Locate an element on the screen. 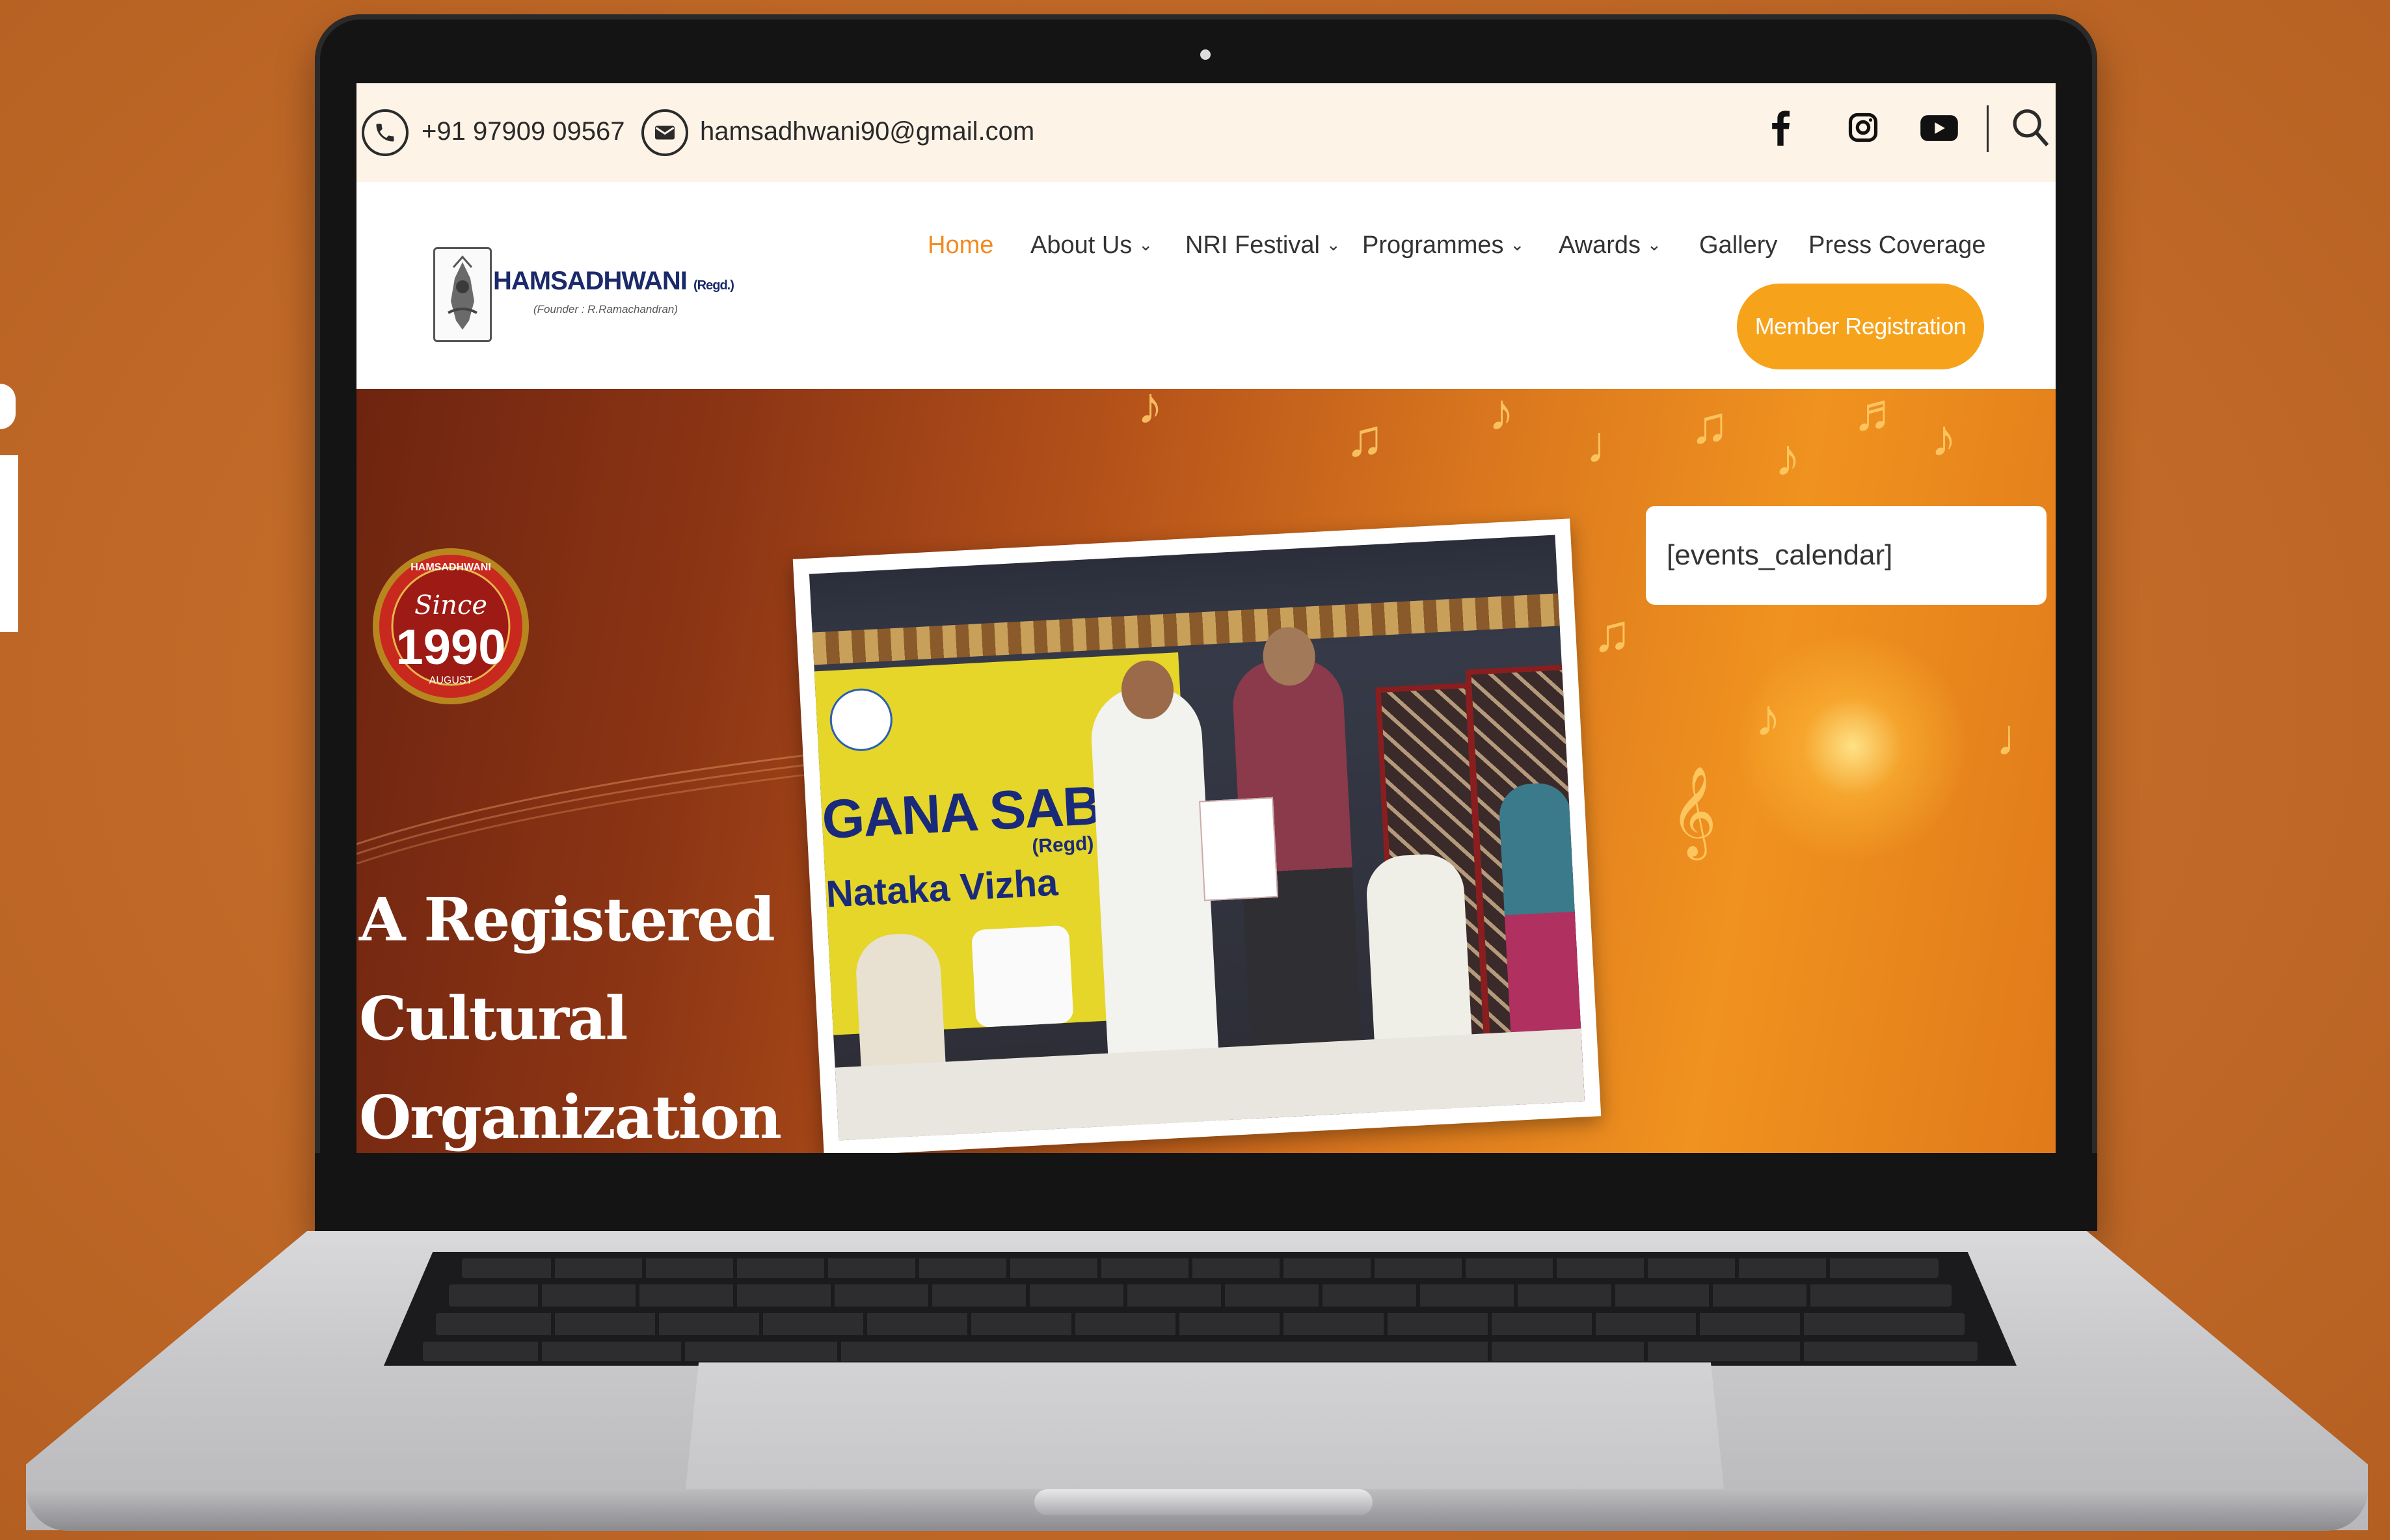 The height and width of the screenshot is (1540, 2390). member-registration-button: Member Registration is located at coordinates (1860, 326).